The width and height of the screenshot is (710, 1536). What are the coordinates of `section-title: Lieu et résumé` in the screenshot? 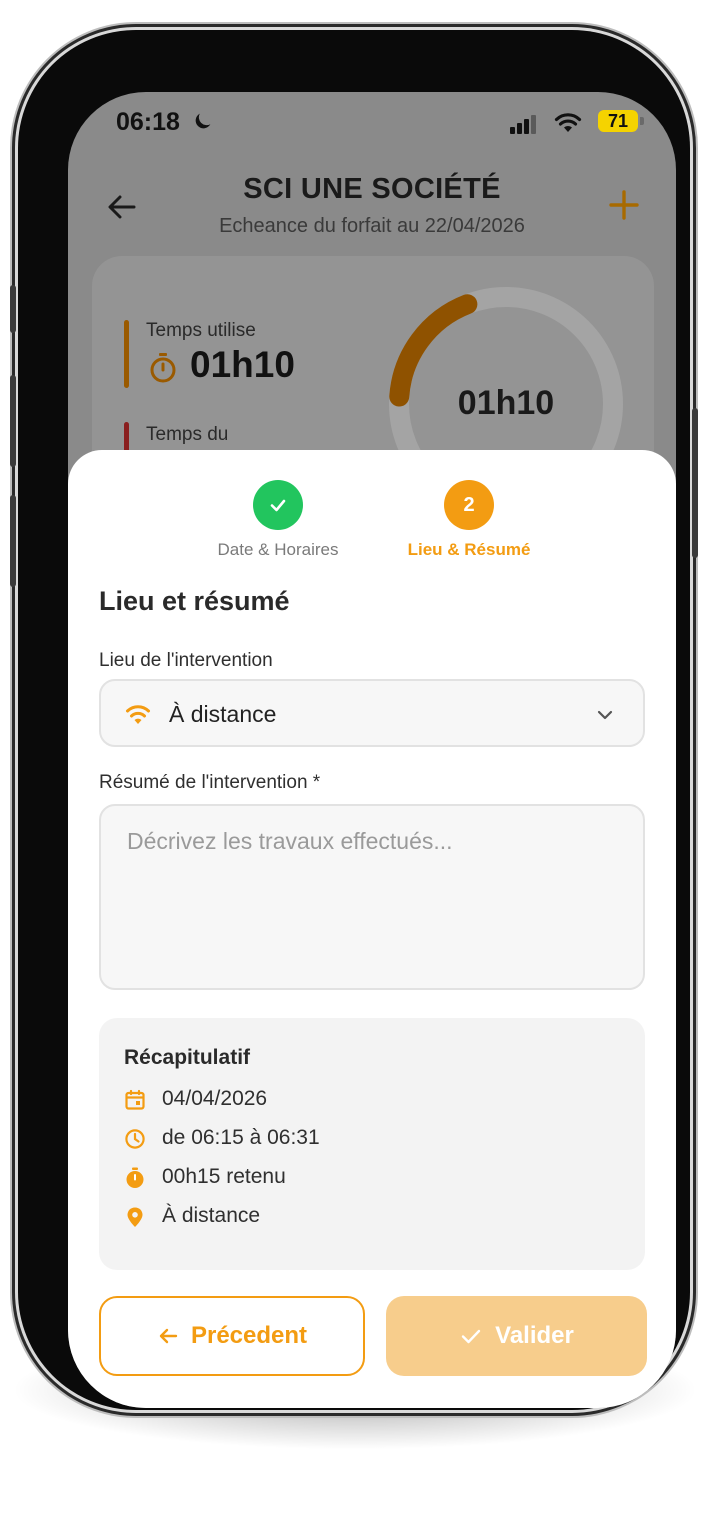 It's located at (194, 601).